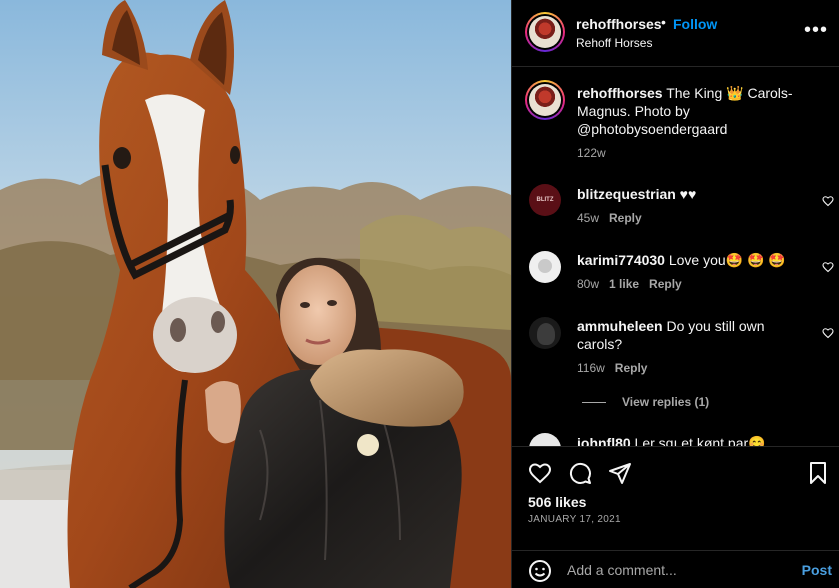 The image size is (839, 588). I want to click on comment-text: ammuheleen Do you still own carols?, so click(692, 335).